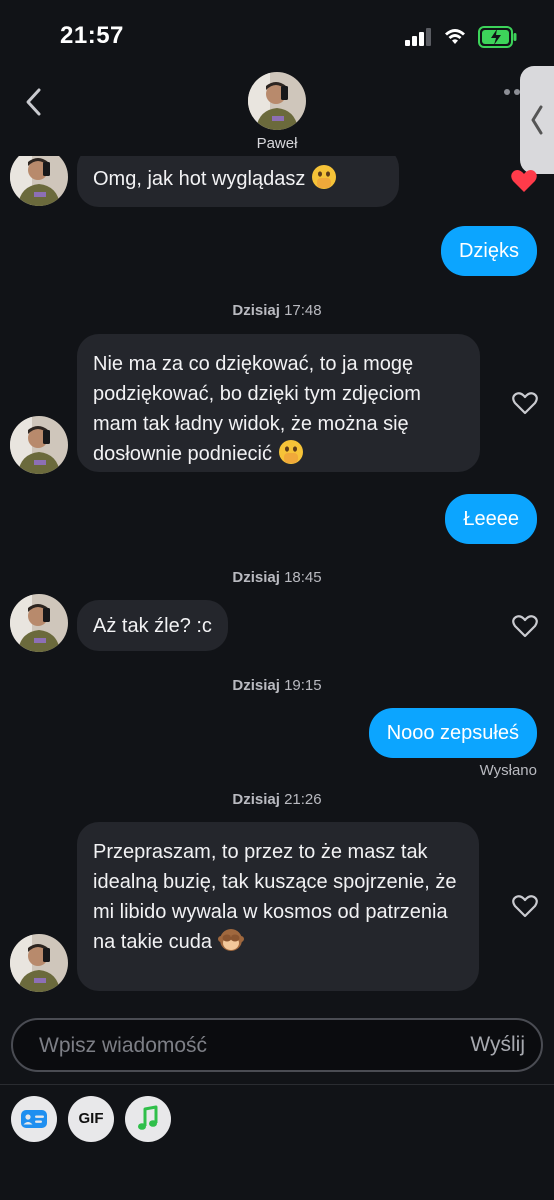 This screenshot has width=554, height=1200. I want to click on status-time: 21:57, so click(92, 35).